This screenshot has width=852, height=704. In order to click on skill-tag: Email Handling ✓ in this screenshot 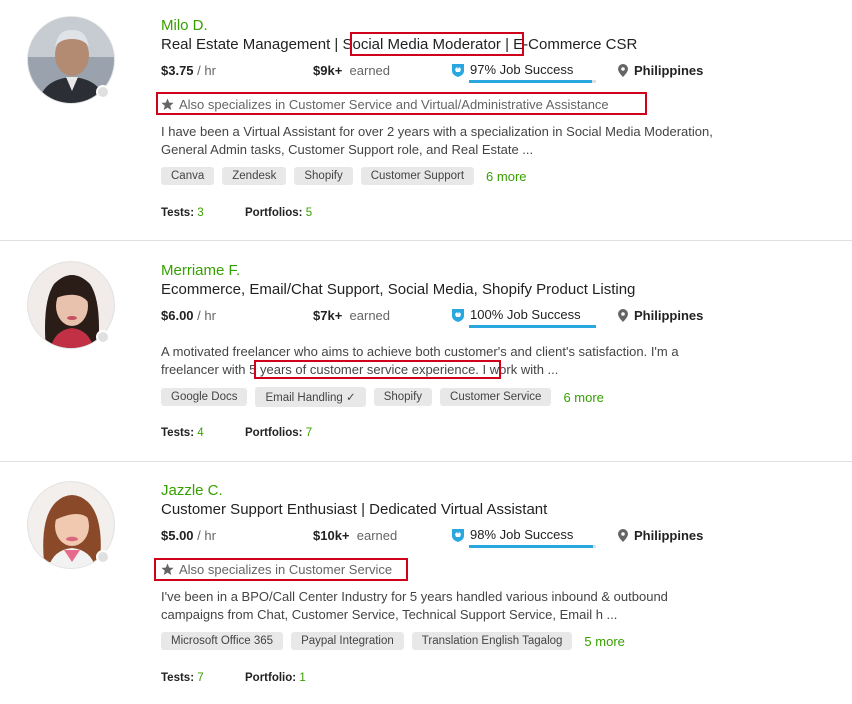, I will do `click(310, 397)`.